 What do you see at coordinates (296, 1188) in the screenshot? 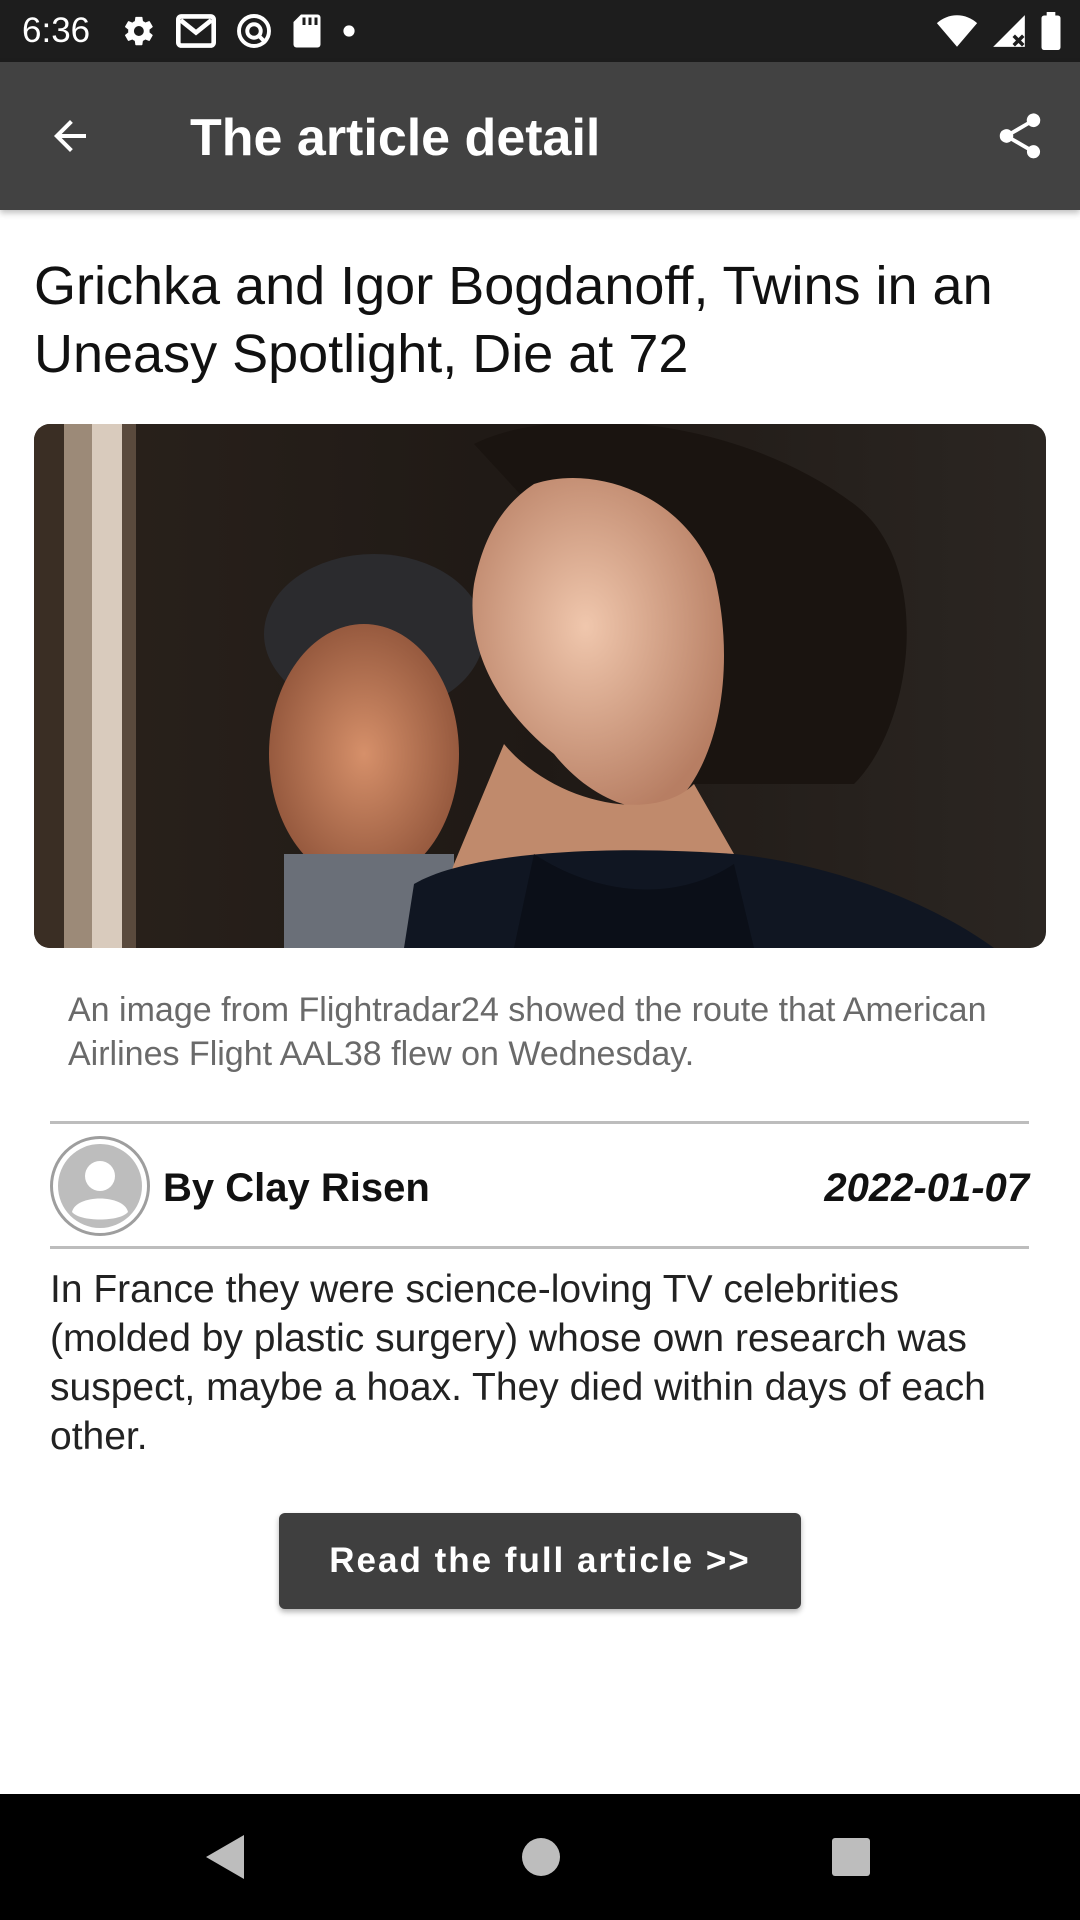
I see `author-name: By Clay Risen` at bounding box center [296, 1188].